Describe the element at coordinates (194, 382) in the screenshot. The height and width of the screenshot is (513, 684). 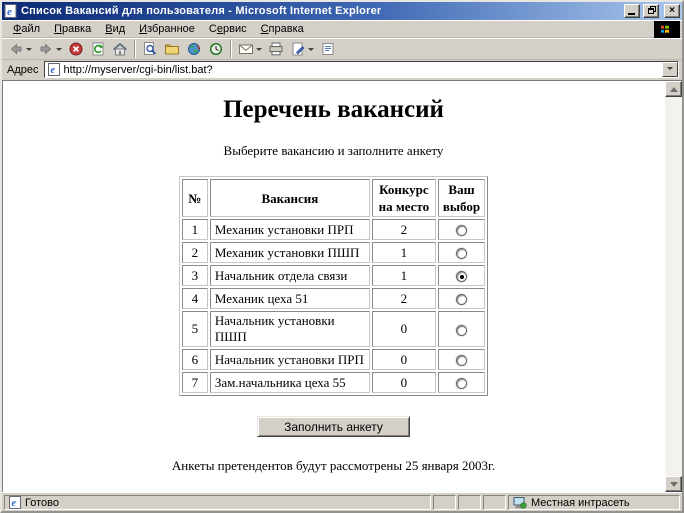
I see `row-number: 7` at that location.